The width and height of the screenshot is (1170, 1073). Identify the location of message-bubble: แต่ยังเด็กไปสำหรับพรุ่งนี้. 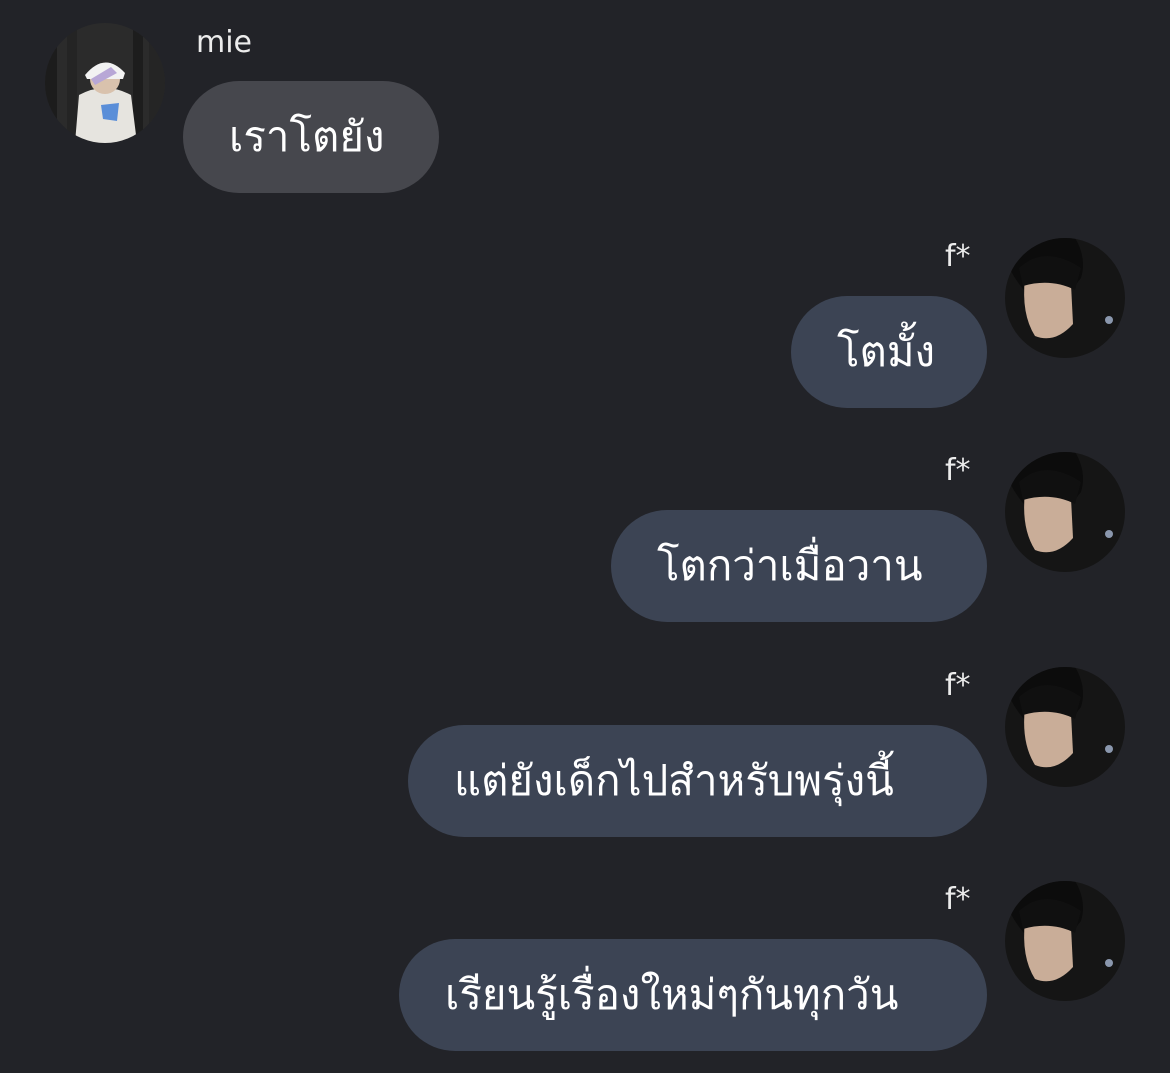
(697, 781).